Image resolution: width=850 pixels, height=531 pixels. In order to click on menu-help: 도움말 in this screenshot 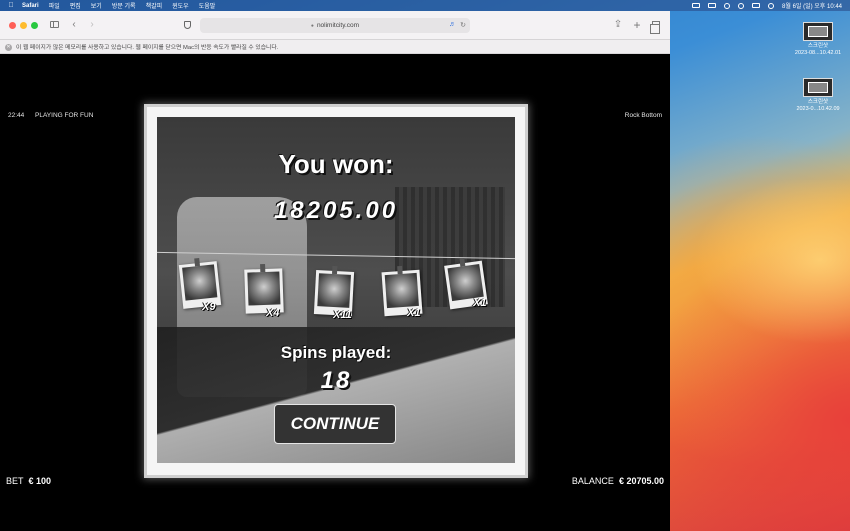, I will do `click(207, 5)`.